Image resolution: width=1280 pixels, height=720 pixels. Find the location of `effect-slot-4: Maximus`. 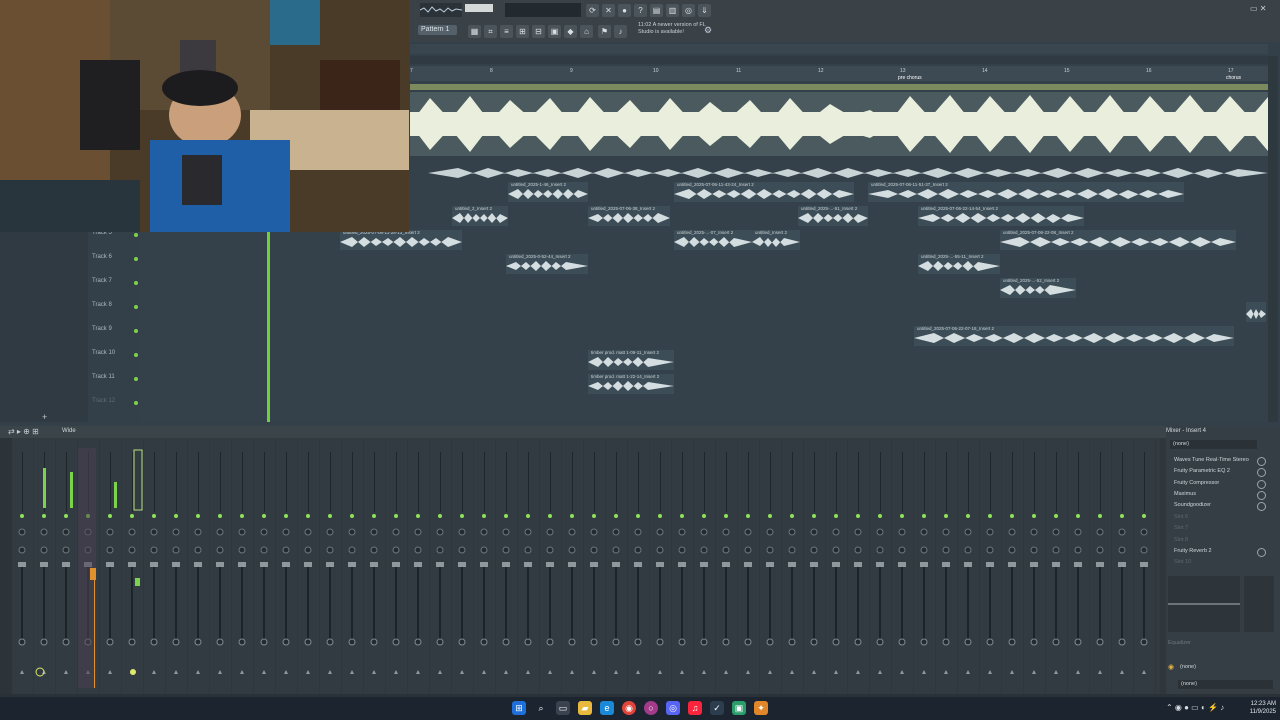

effect-slot-4: Maximus is located at coordinates (1215, 494).